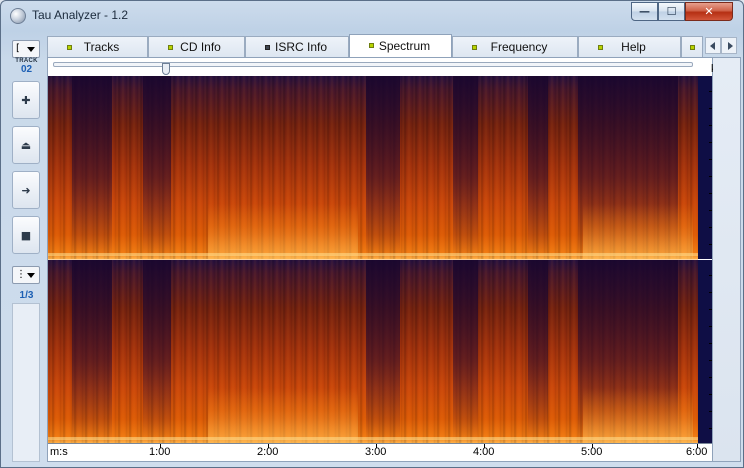 This screenshot has height=468, width=744. What do you see at coordinates (400, 45) in the screenshot?
I see `tab-spectrum: Spectrum` at bounding box center [400, 45].